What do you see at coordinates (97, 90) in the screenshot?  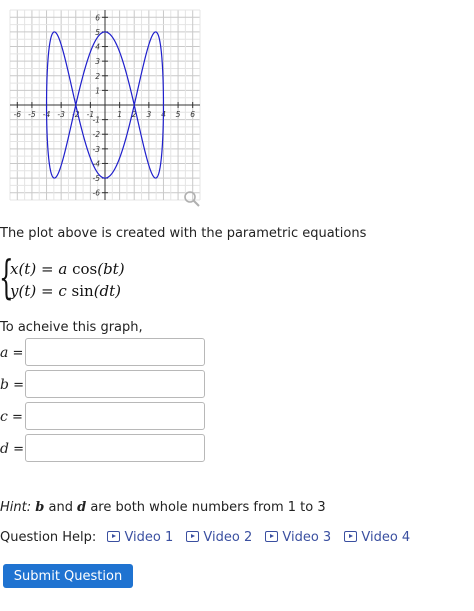 I see `y-tick-label: 1` at bounding box center [97, 90].